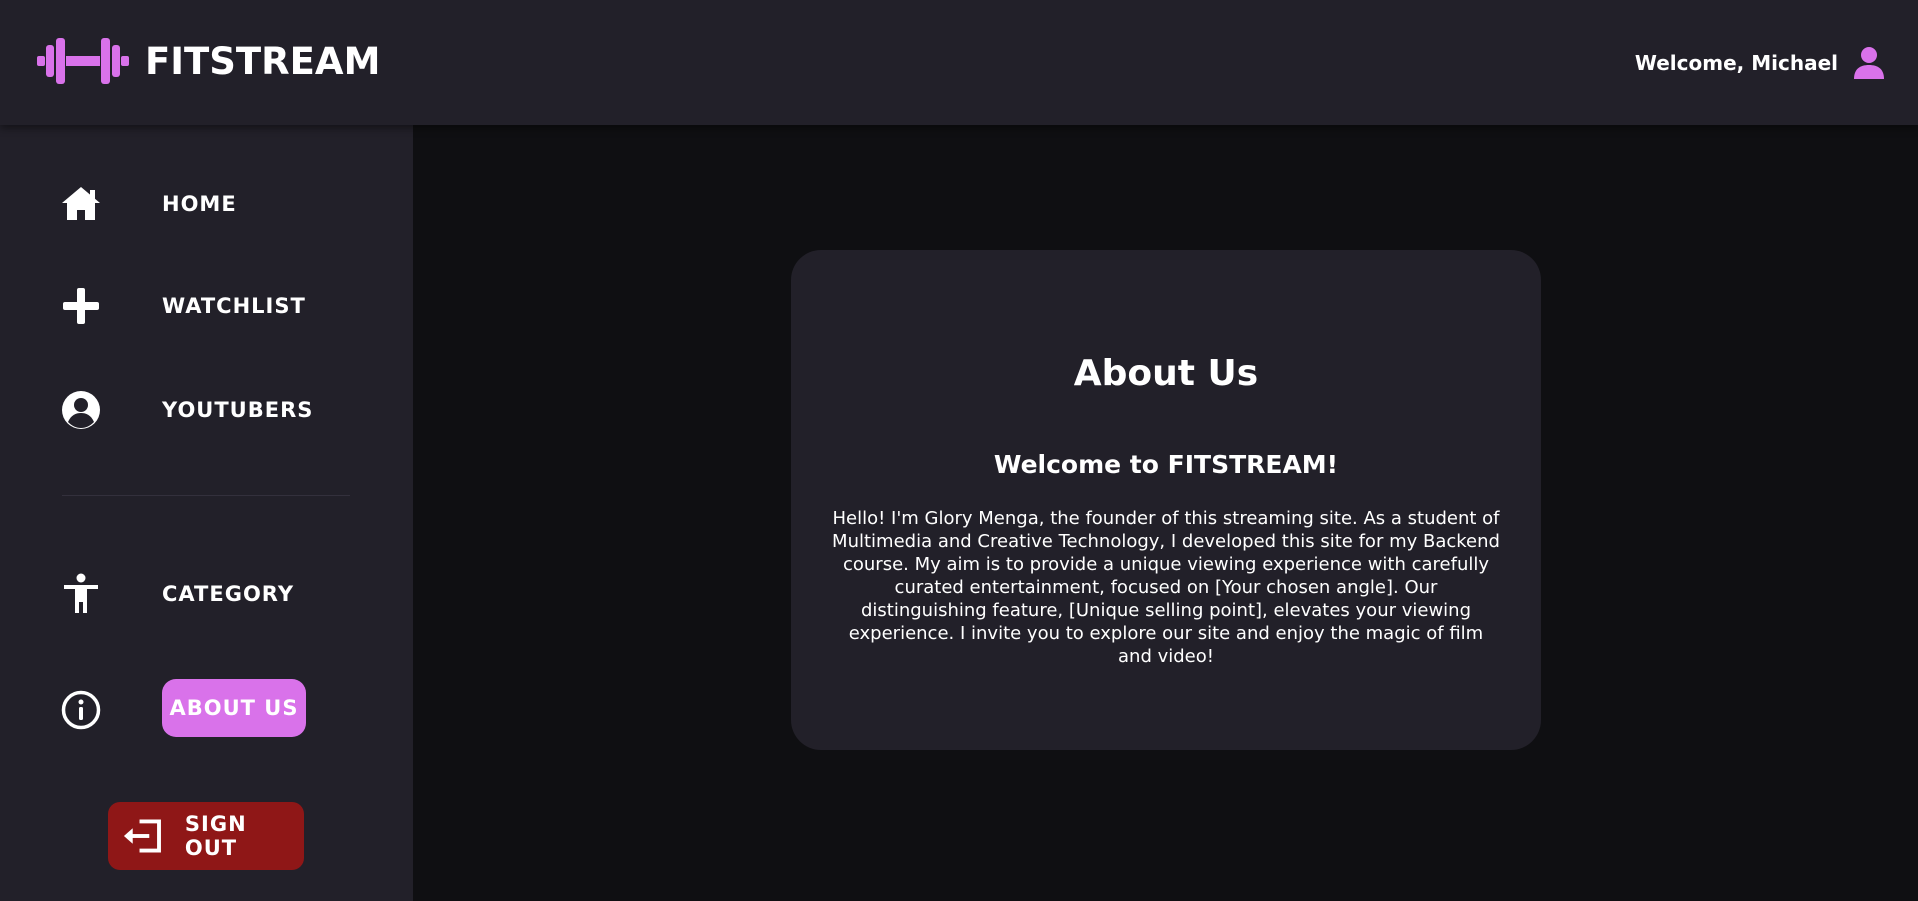 The width and height of the screenshot is (1918, 901). What do you see at coordinates (81, 203) in the screenshot?
I see `home-icon` at bounding box center [81, 203].